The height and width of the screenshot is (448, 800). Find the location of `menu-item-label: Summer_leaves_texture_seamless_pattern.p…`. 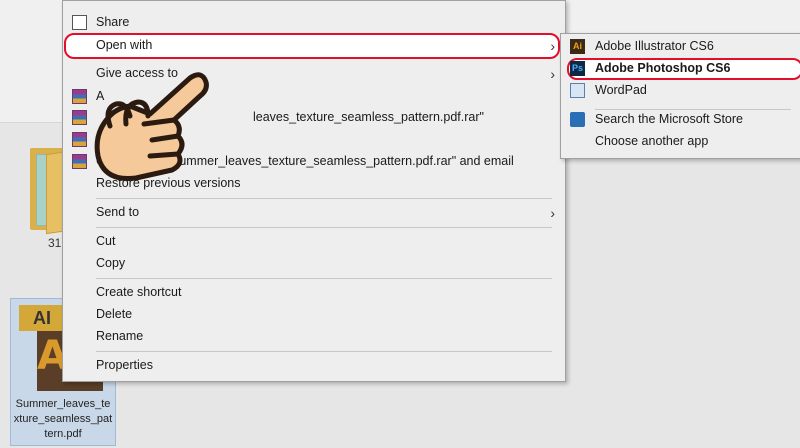

menu-item-label: Summer_leaves_texture_seamless_pattern.p… is located at coordinates (342, 161).